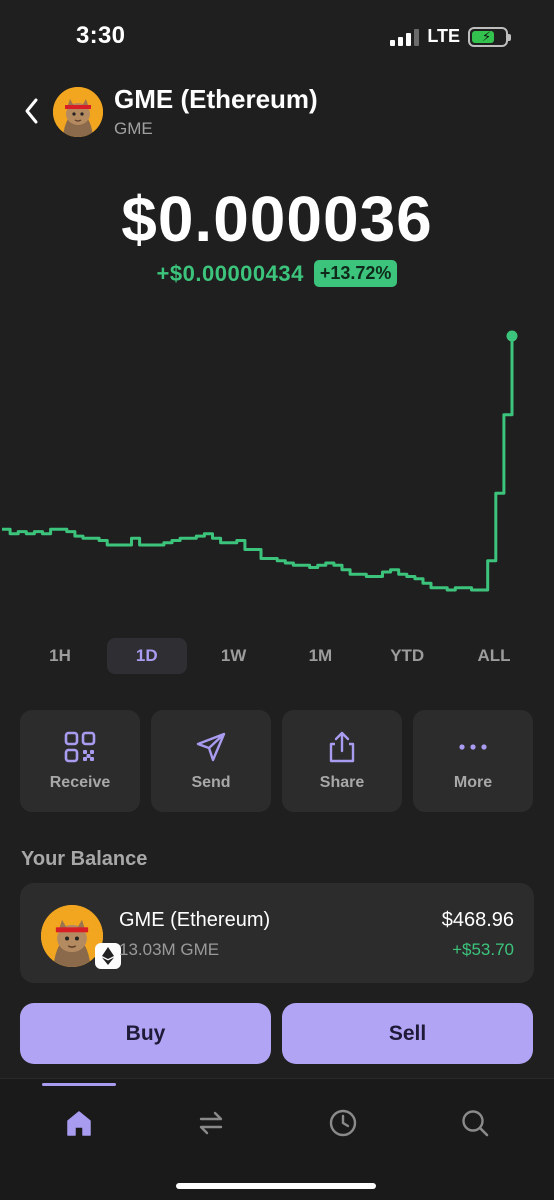  Describe the element at coordinates (195, 920) in the screenshot. I see `balance-token-name: GME (Ethereum)` at that location.